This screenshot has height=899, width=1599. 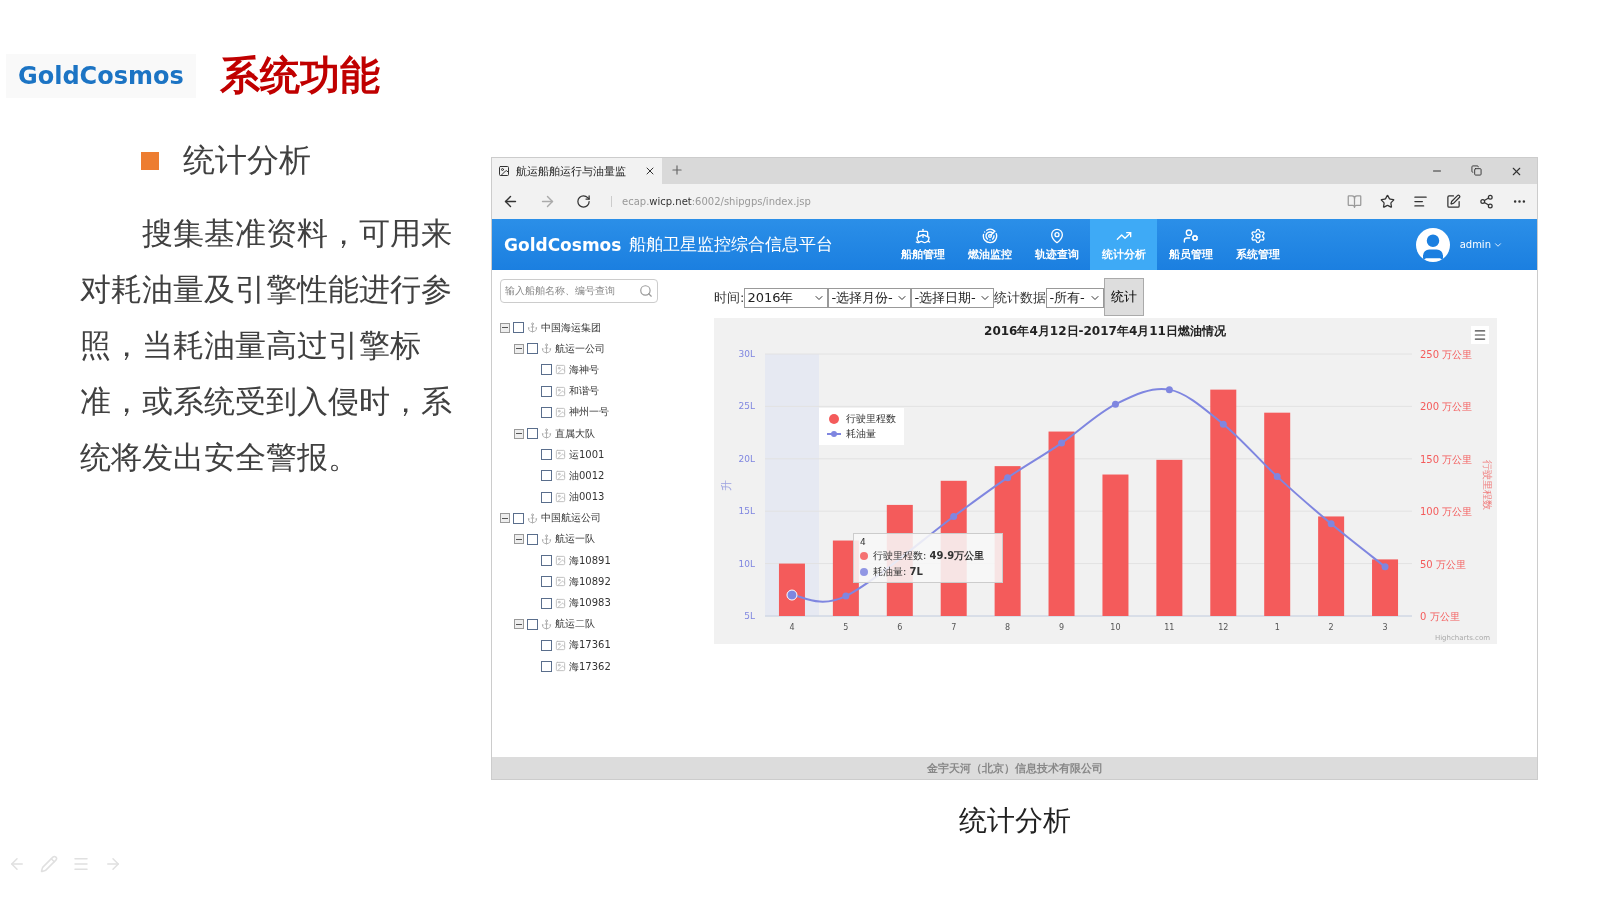 I want to click on statistics-button: 统计, so click(x=1124, y=297).